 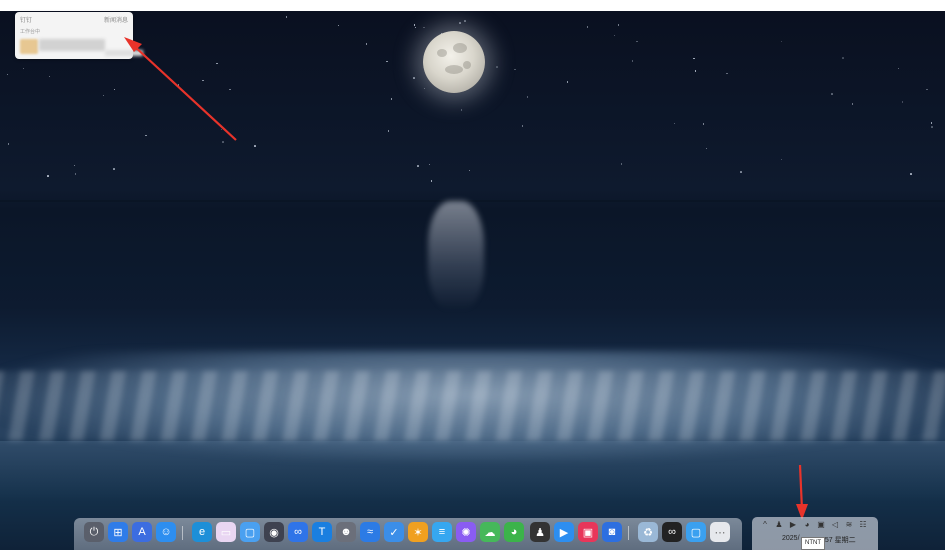 I want to click on cloud-icon: ☁, so click(x=490, y=532).